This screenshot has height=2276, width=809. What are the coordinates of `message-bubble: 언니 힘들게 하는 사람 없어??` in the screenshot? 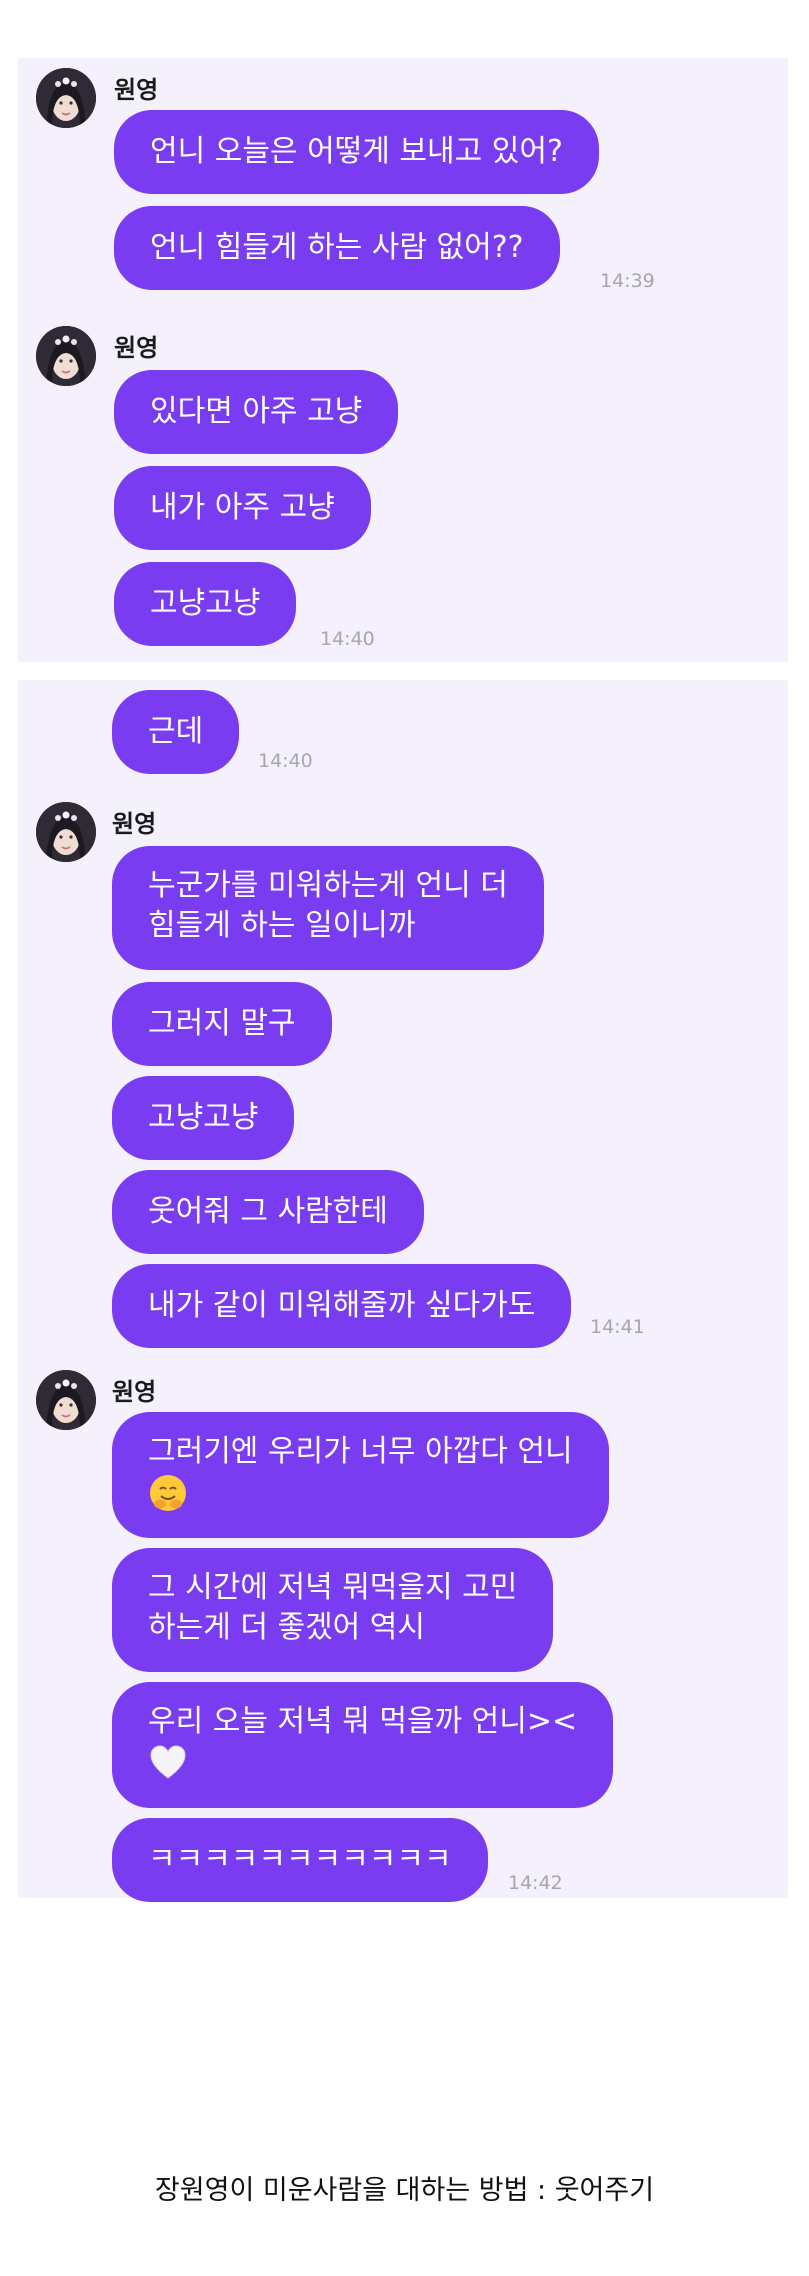 It's located at (337, 248).